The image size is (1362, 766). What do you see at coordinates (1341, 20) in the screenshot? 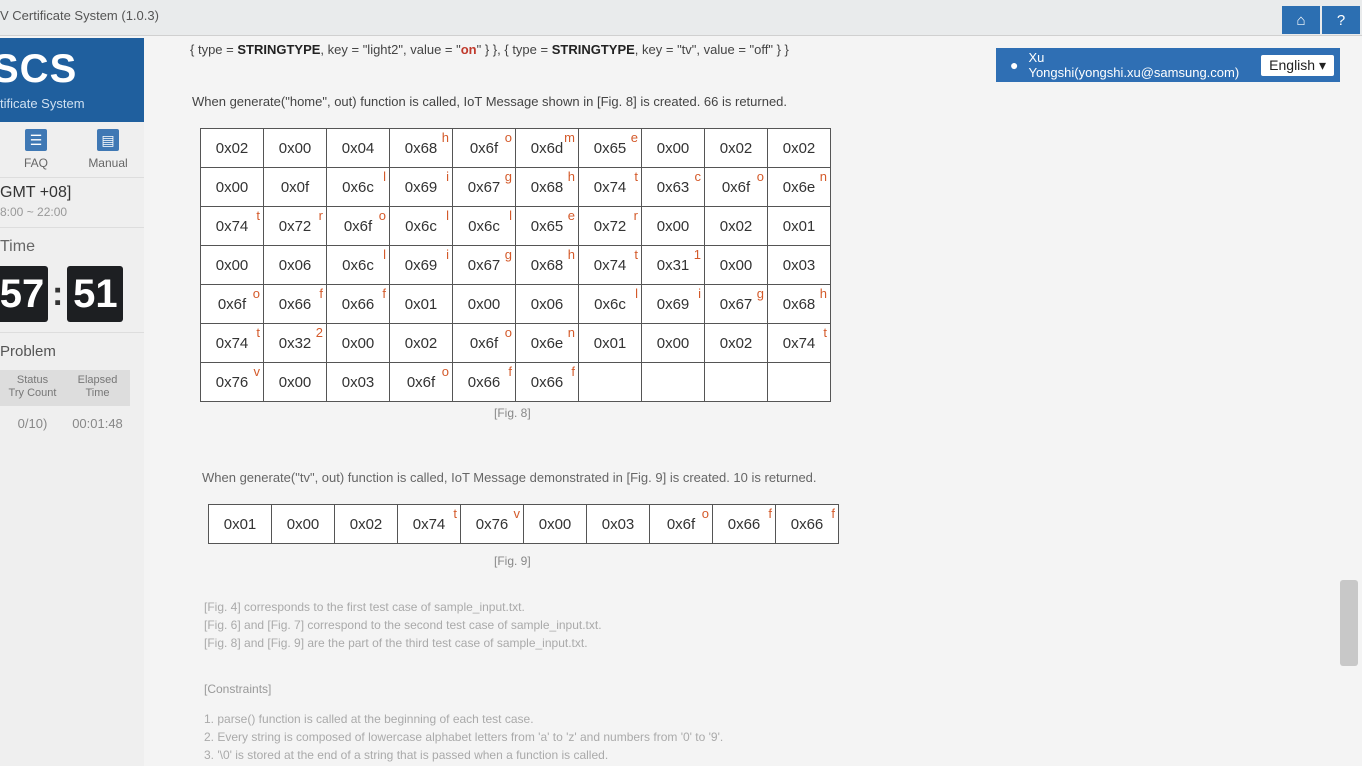
I see `help-icon: ?` at bounding box center [1341, 20].